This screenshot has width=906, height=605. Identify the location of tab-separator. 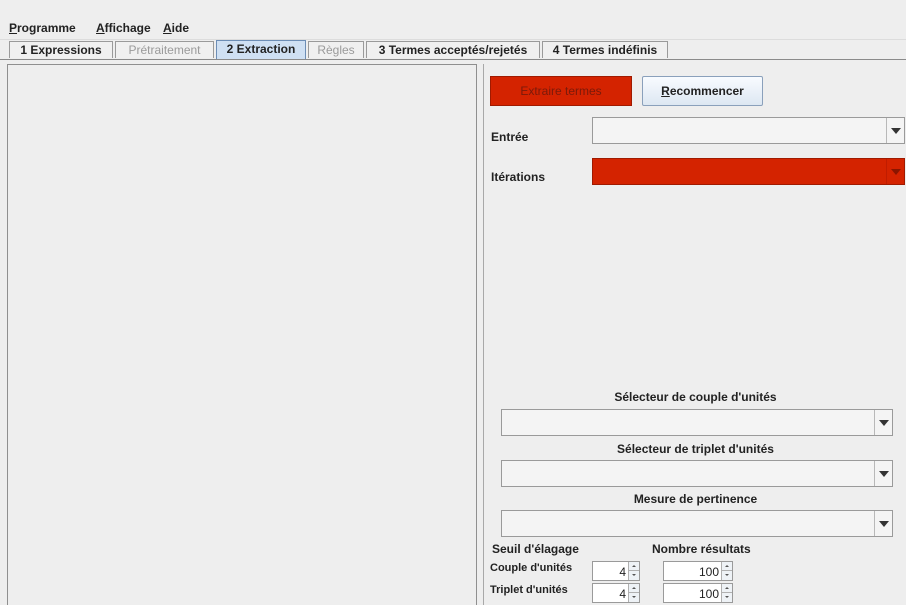
(453, 59).